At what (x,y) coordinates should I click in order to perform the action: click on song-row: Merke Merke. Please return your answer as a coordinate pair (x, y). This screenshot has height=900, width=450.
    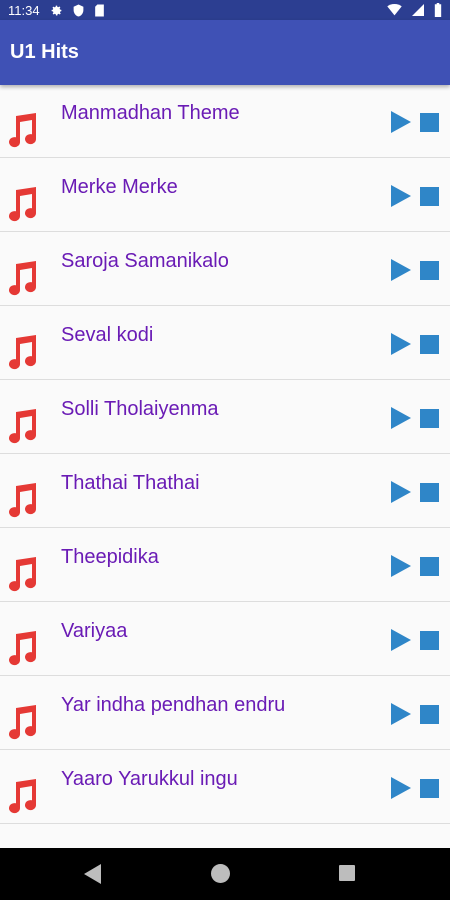
    Looking at the image, I should click on (225, 195).